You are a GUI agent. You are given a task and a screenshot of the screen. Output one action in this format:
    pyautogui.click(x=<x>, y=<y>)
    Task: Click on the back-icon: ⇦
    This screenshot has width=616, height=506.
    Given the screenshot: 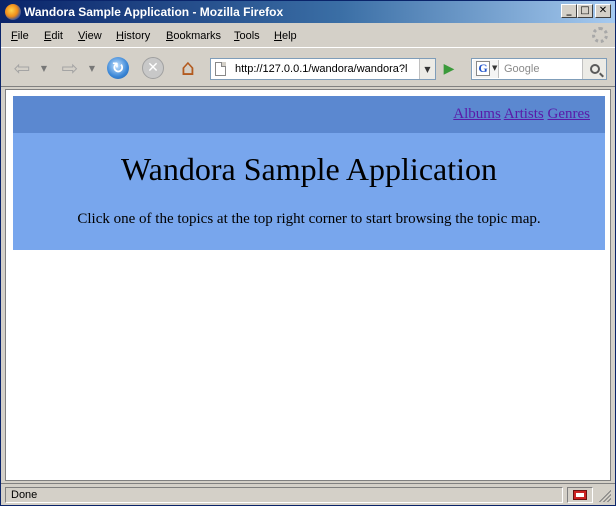 What is the action you would take?
    pyautogui.click(x=22, y=68)
    